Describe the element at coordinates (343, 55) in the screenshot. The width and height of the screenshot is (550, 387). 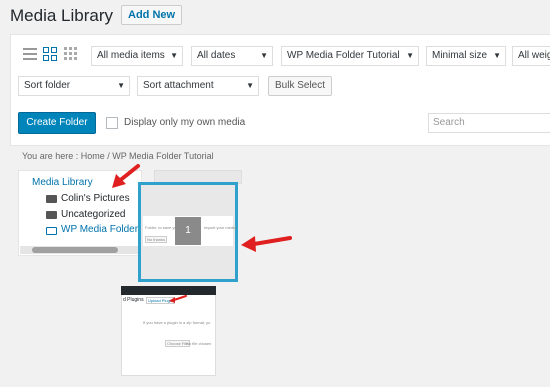
I see `filter-folder-value: WP Media Folder Tutorial` at that location.